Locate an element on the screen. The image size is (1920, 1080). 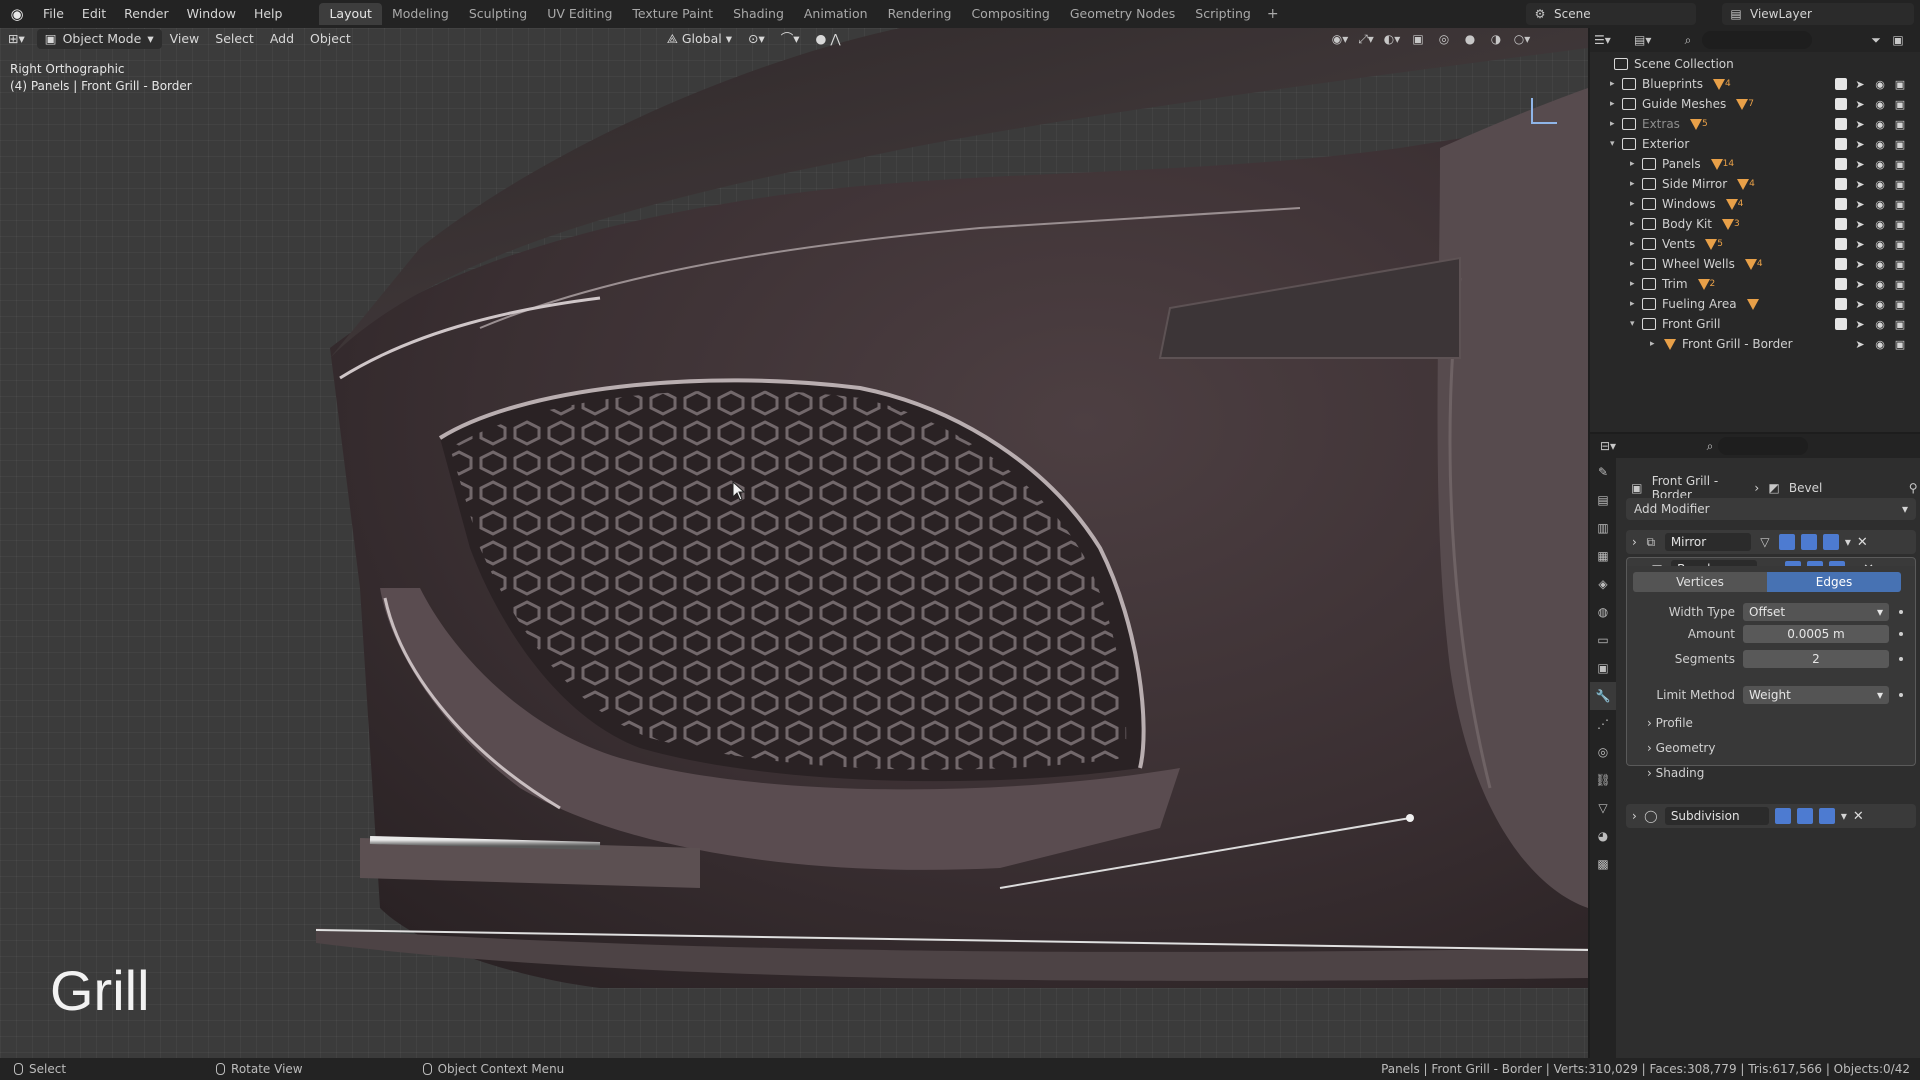
object-tab-icon: ▣ is located at coordinates (1603, 668).